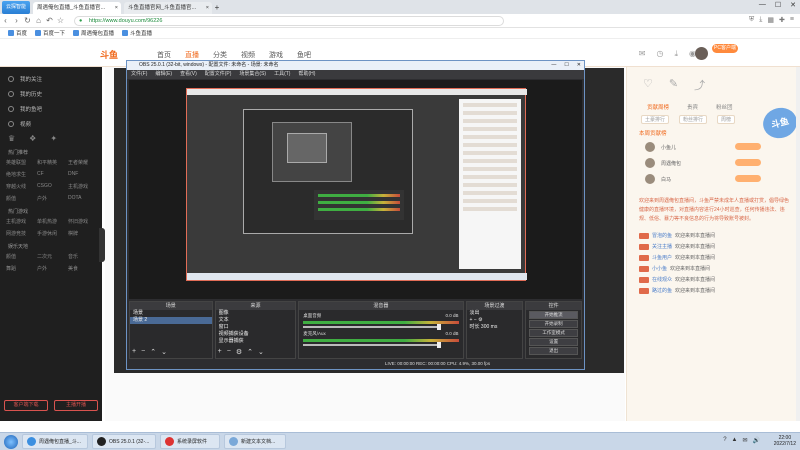 The image size is (800, 450). Describe the element at coordinates (188, 74) in the screenshot. I see `menu-item: 查看(V)` at that location.